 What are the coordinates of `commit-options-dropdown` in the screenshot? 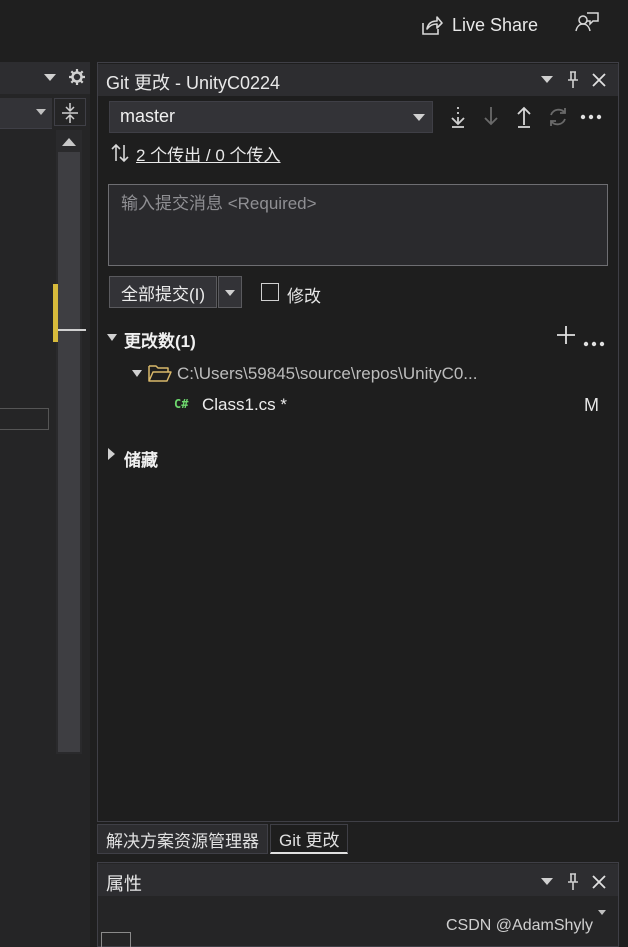 It's located at (230, 292).